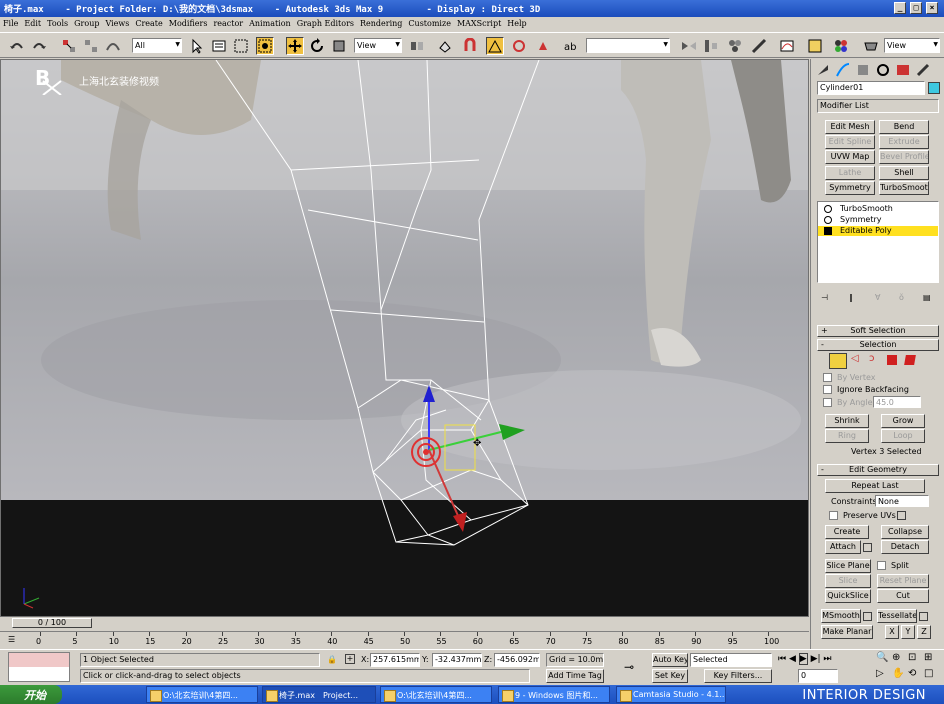  I want to click on lock-selection-icon: 🔒, so click(332, 659).